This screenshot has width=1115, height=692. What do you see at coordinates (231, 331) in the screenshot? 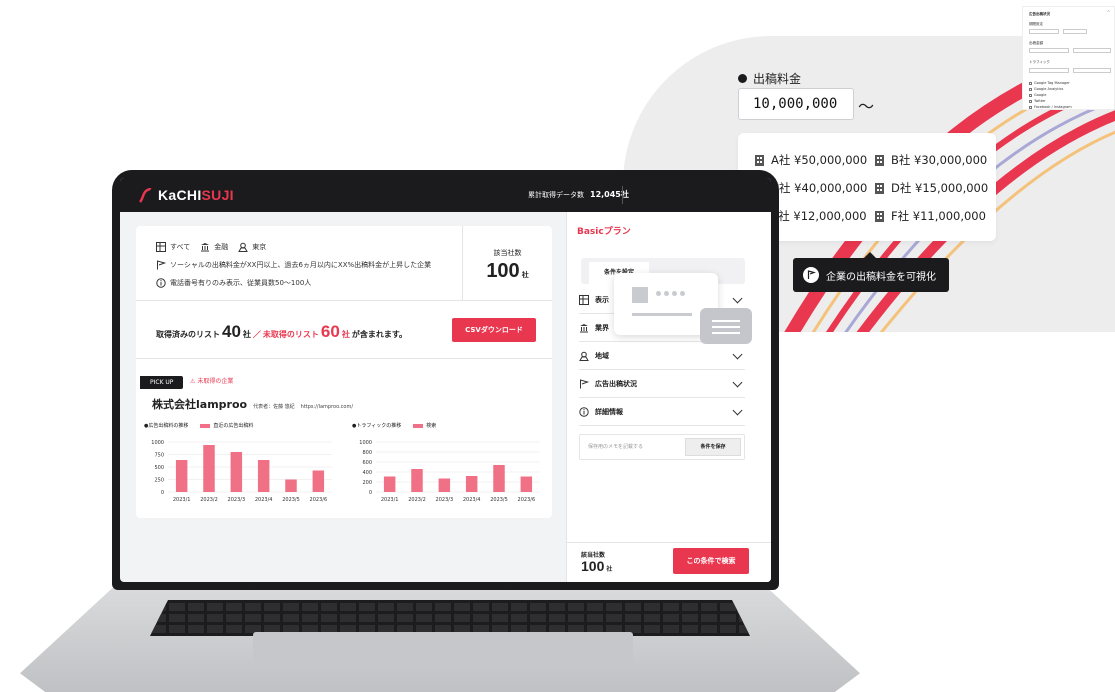
I see `acquired-count: 40` at bounding box center [231, 331].